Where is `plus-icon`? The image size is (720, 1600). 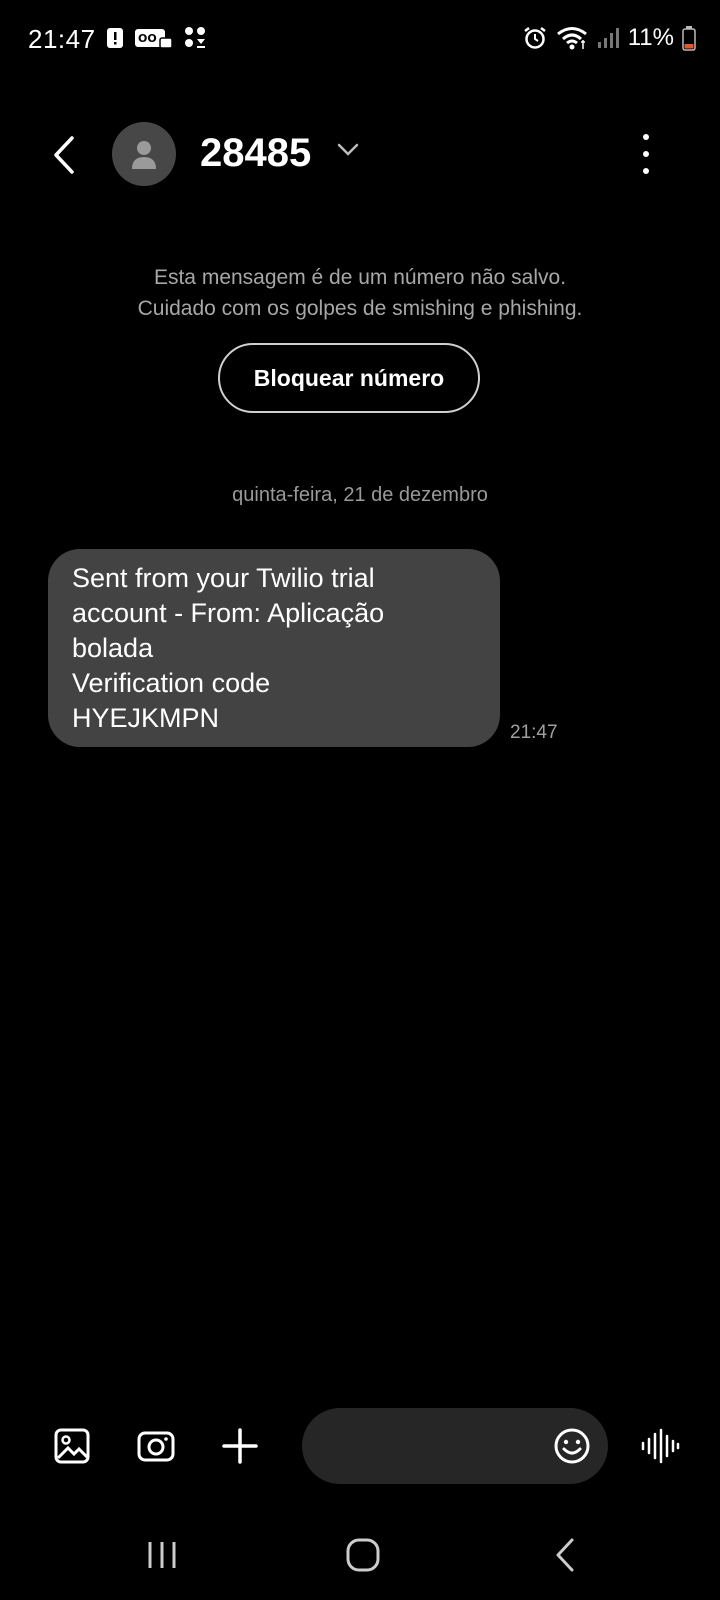
plus-icon is located at coordinates (240, 1446).